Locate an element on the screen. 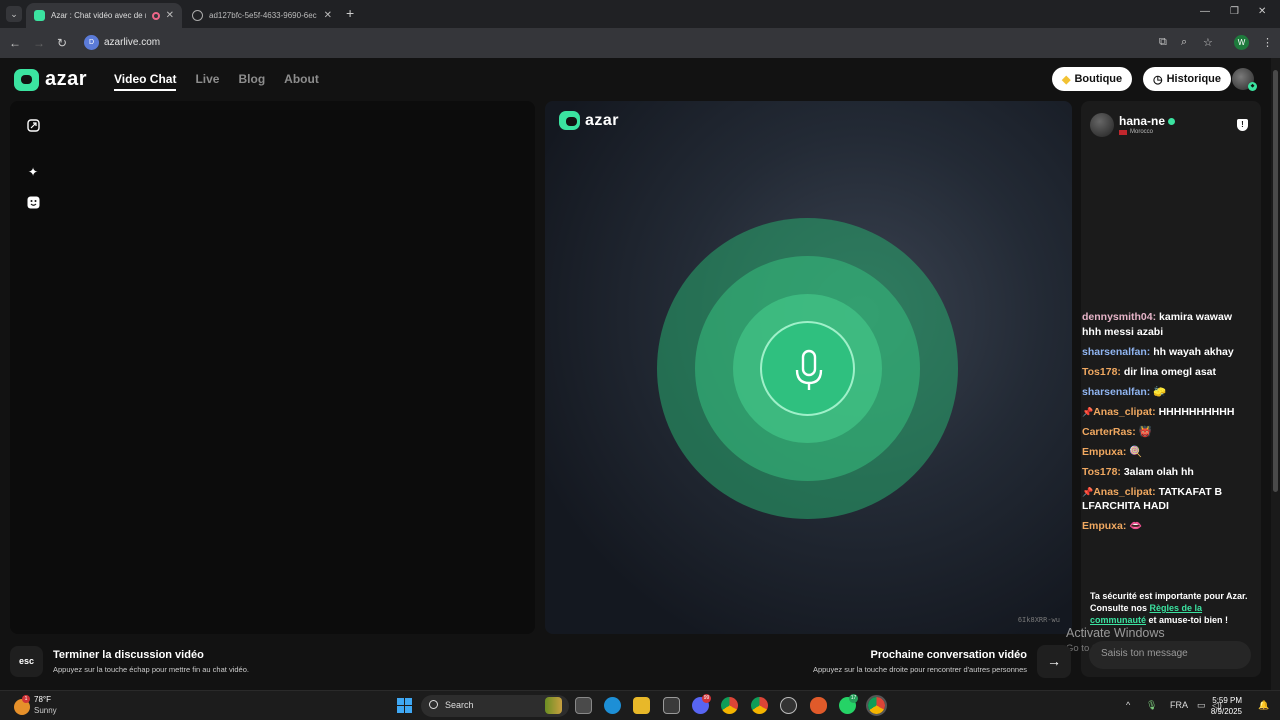 This screenshot has height=720, width=1280. tab-search-button: ⌄ is located at coordinates (14, 14).